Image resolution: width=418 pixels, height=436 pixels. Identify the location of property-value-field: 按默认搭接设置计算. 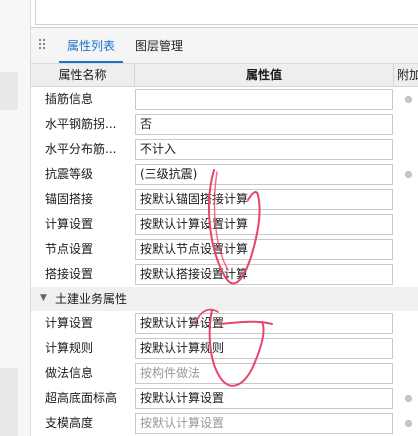
(264, 274).